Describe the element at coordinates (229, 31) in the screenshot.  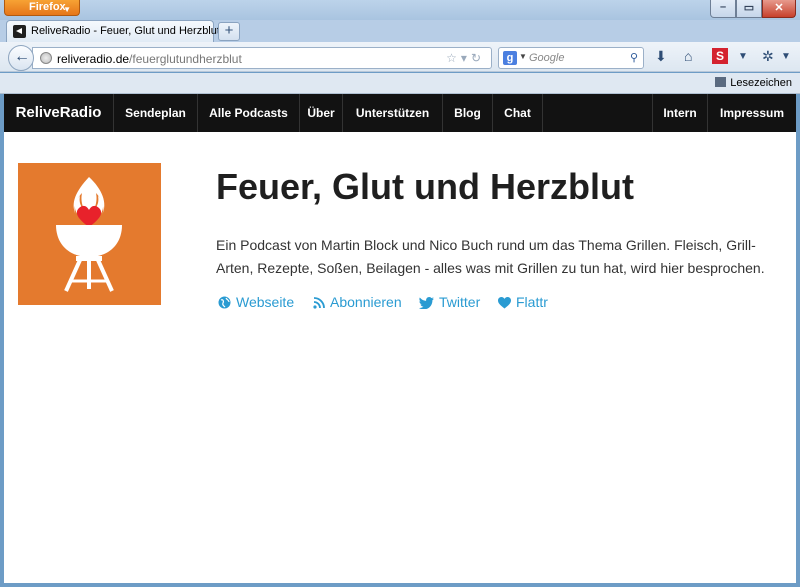
I see `new-tab-button: +` at that location.